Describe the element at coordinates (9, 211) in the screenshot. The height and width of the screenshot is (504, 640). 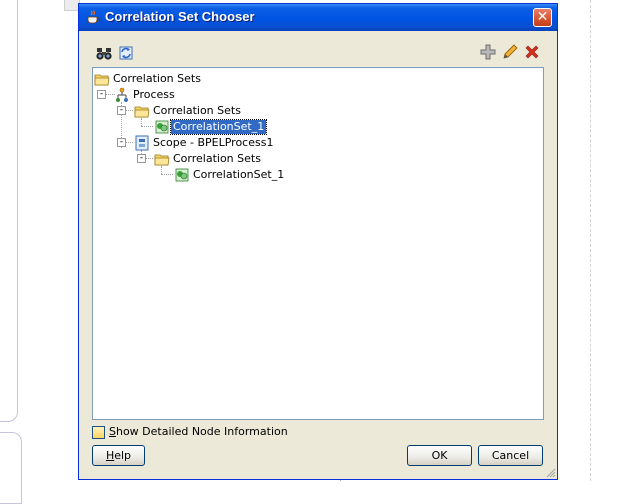
I see `background-panel` at that location.